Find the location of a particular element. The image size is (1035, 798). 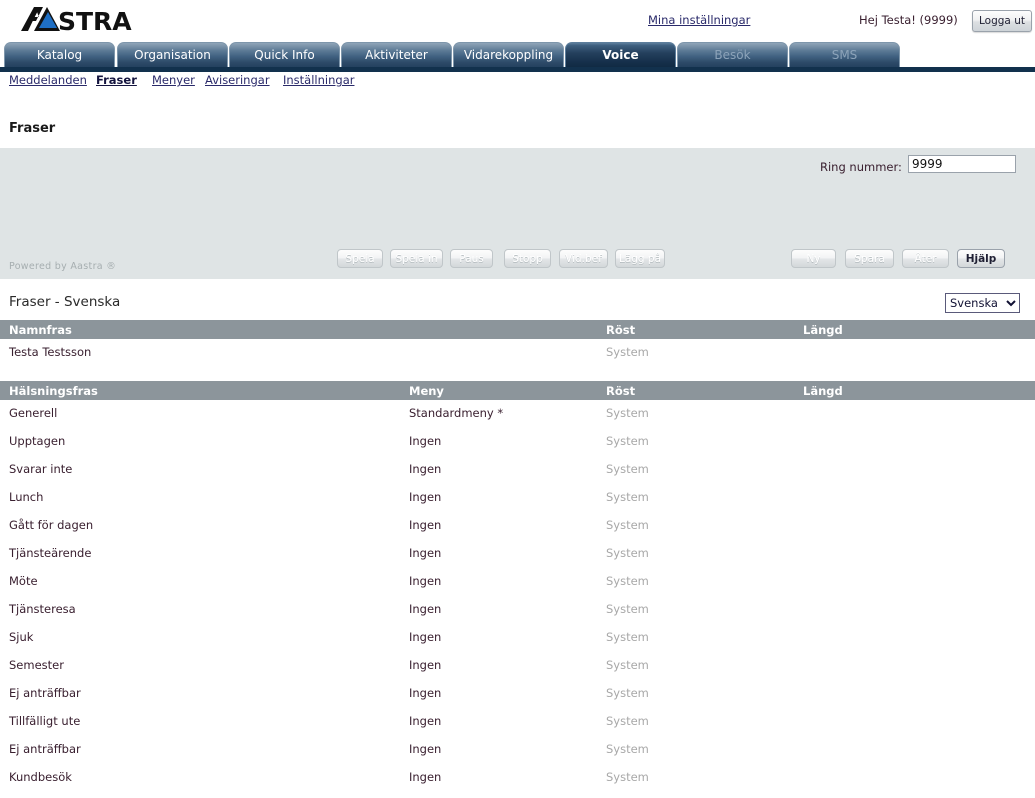

cell-name: Tjänsteresa is located at coordinates (42, 609).